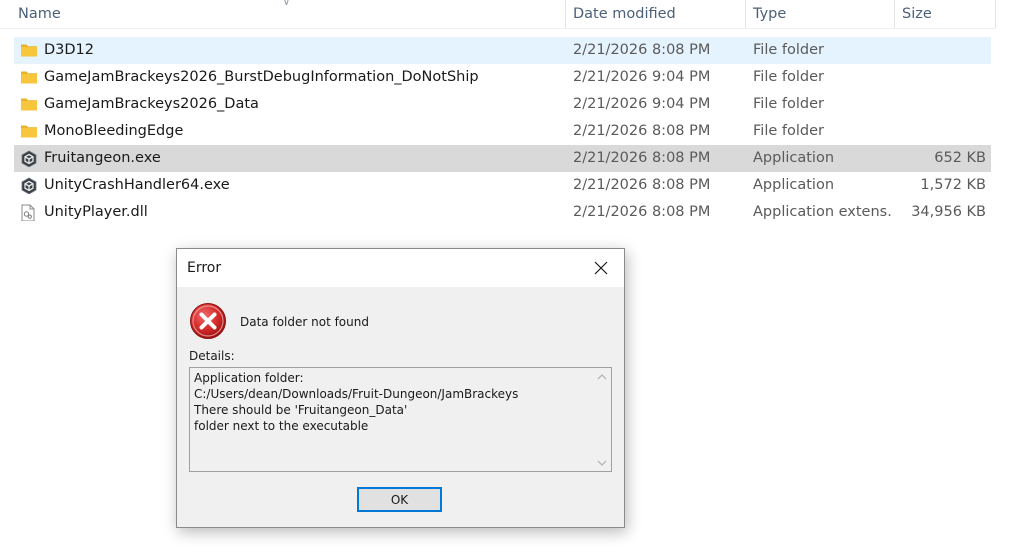  Describe the element at coordinates (137, 185) in the screenshot. I see `file-name: UnityCrashHandler64.exe` at that location.